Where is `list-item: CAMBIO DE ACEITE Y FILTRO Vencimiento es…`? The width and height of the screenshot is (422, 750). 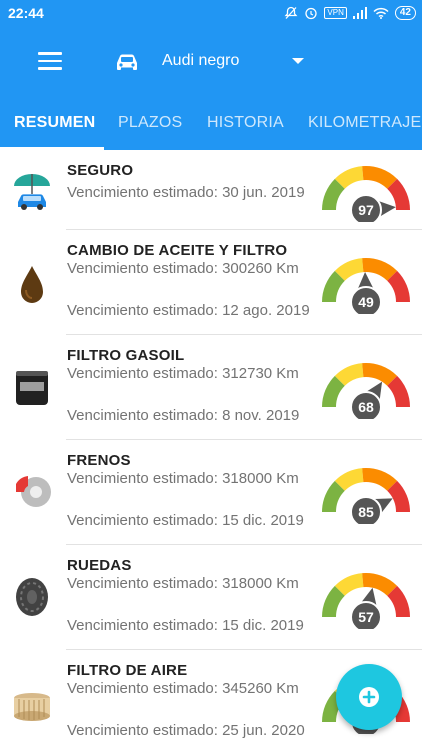 list-item: CAMBIO DE ACEITE Y FILTRO Vencimiento es… is located at coordinates (211, 282).